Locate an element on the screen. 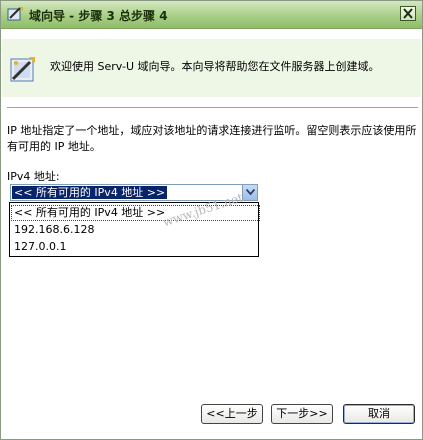 This screenshot has width=423, height=440. ipv4-label: IPv4 地址: is located at coordinates (33, 176).